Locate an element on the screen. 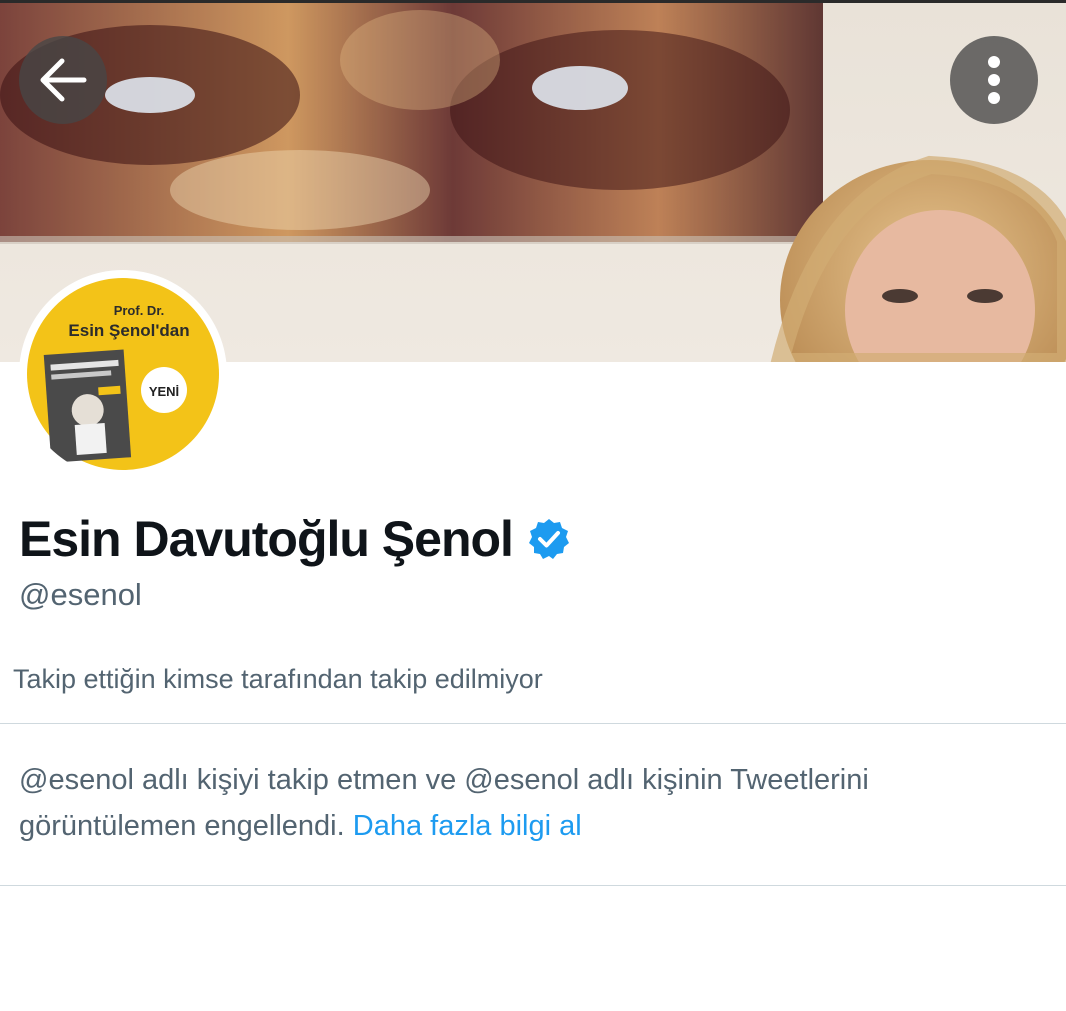 The image size is (1066, 1011). profile-avatar: YENİ Prof. Dr. Esin Şenol'dan is located at coordinates (123, 374).